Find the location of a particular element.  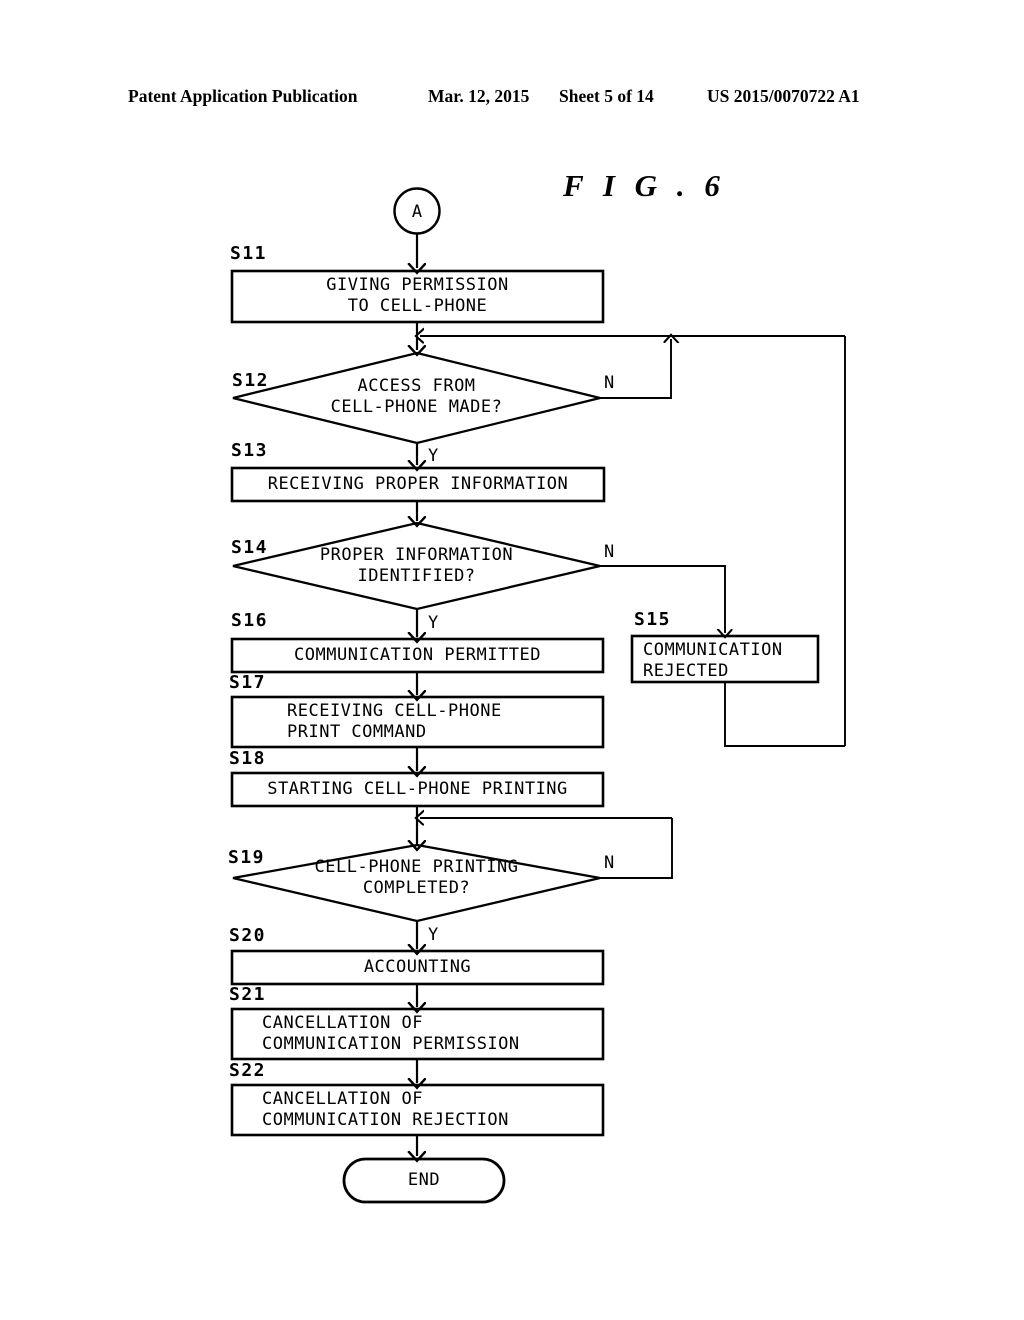

s12-no-branch-label: N is located at coordinates (609, 383).